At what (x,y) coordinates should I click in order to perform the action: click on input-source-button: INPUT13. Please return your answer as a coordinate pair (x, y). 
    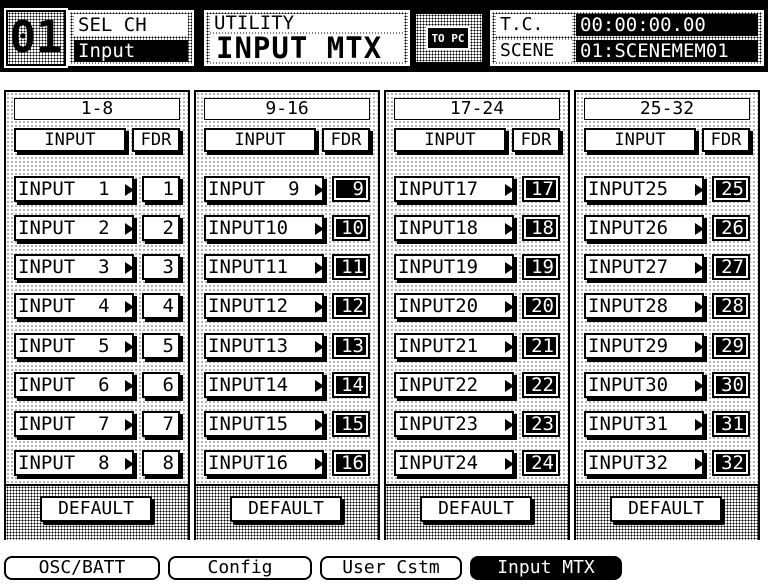
    Looking at the image, I should click on (264, 346).